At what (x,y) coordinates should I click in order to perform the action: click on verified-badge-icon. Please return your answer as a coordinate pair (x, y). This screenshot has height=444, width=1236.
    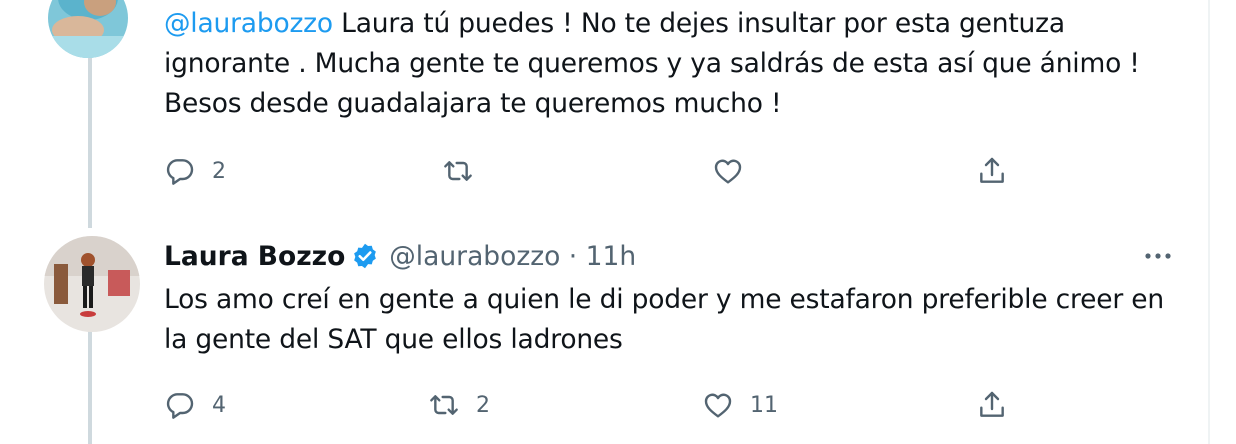
    Looking at the image, I should click on (365, 256).